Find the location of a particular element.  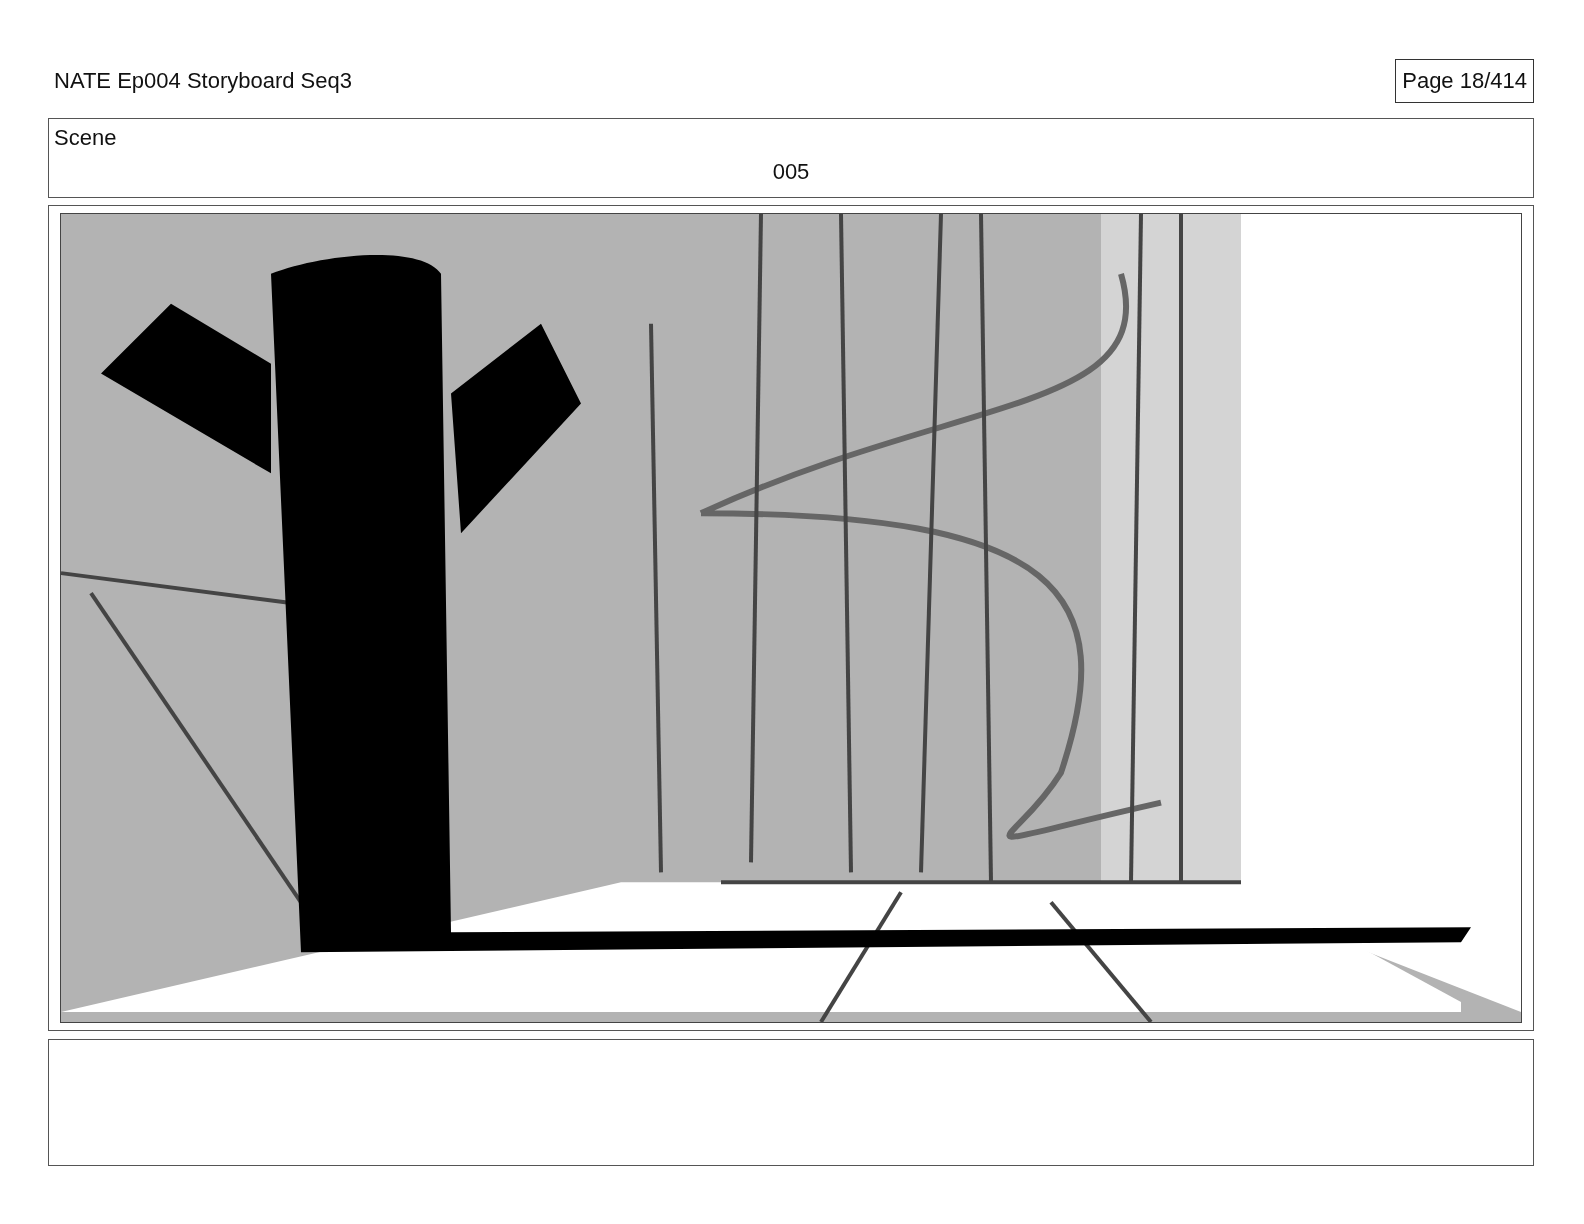

scene-label: Scene is located at coordinates (85, 138).